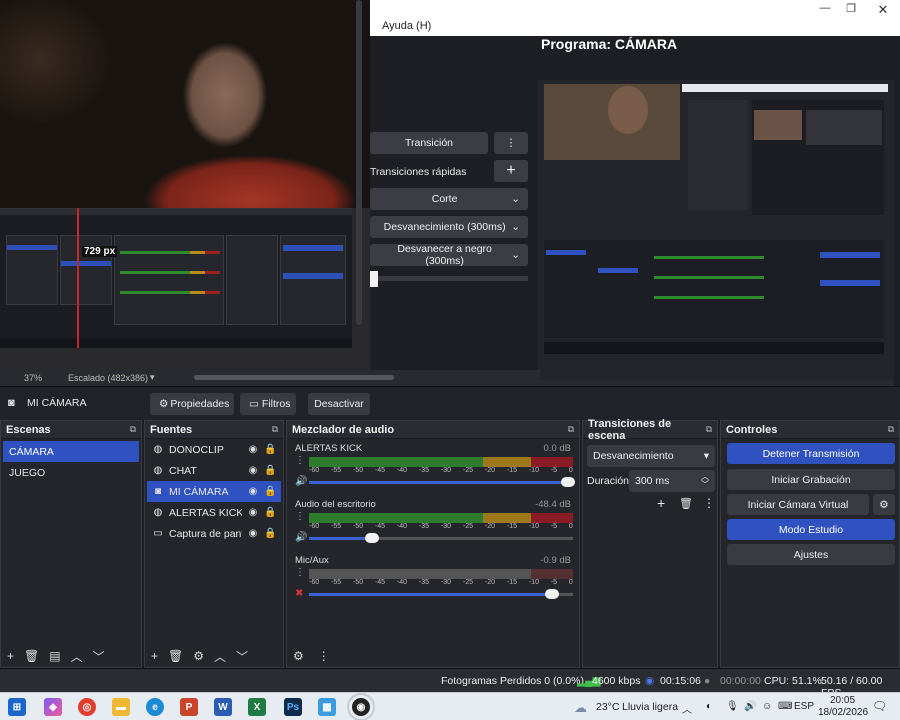 This screenshot has width=900, height=720. I want to click on quick-transition-fade-black: Desvanecer a negro (300ms) ⌄, so click(449, 255).